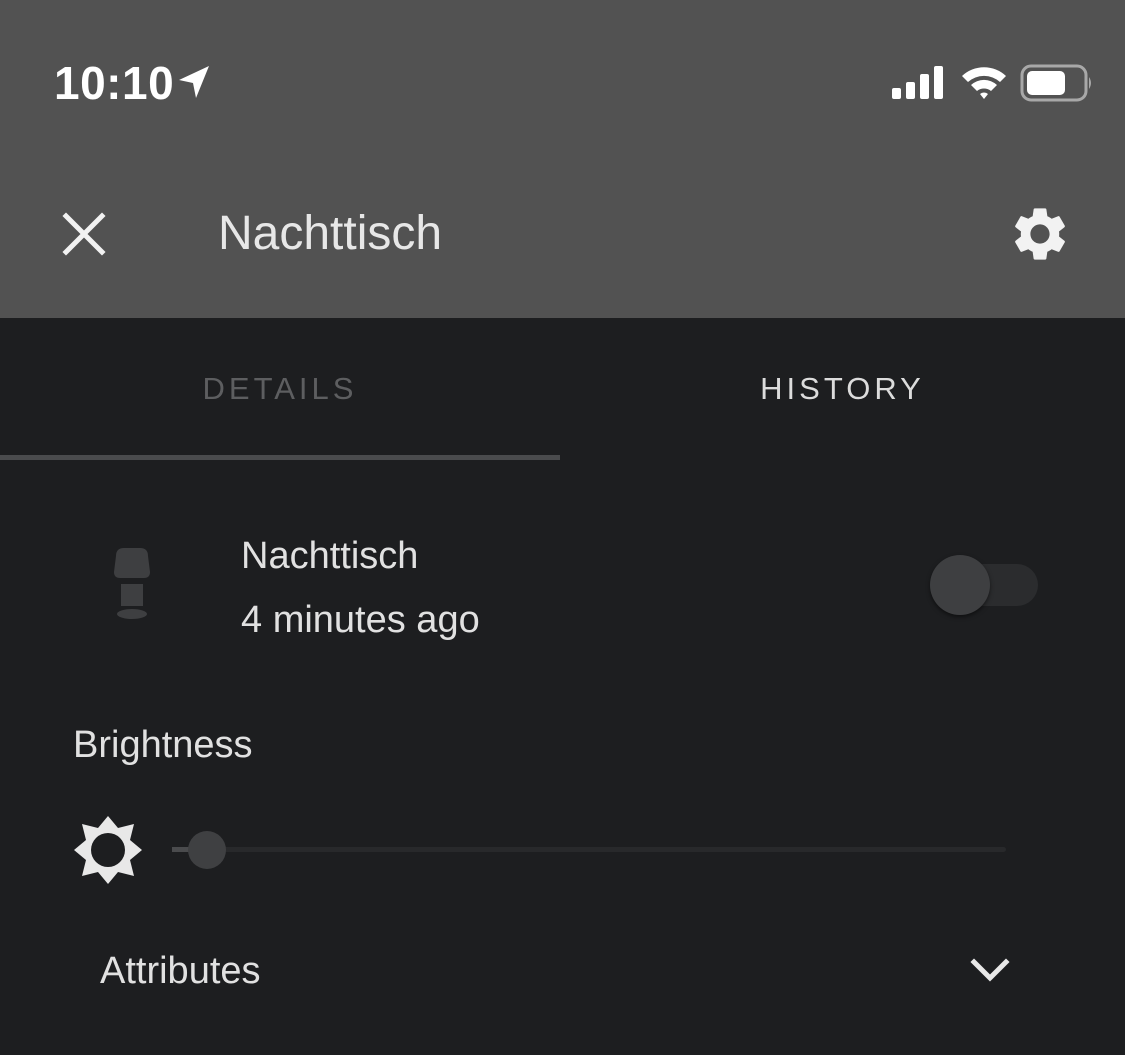 The height and width of the screenshot is (1055, 1125). I want to click on brightness-icon, so click(108, 850).